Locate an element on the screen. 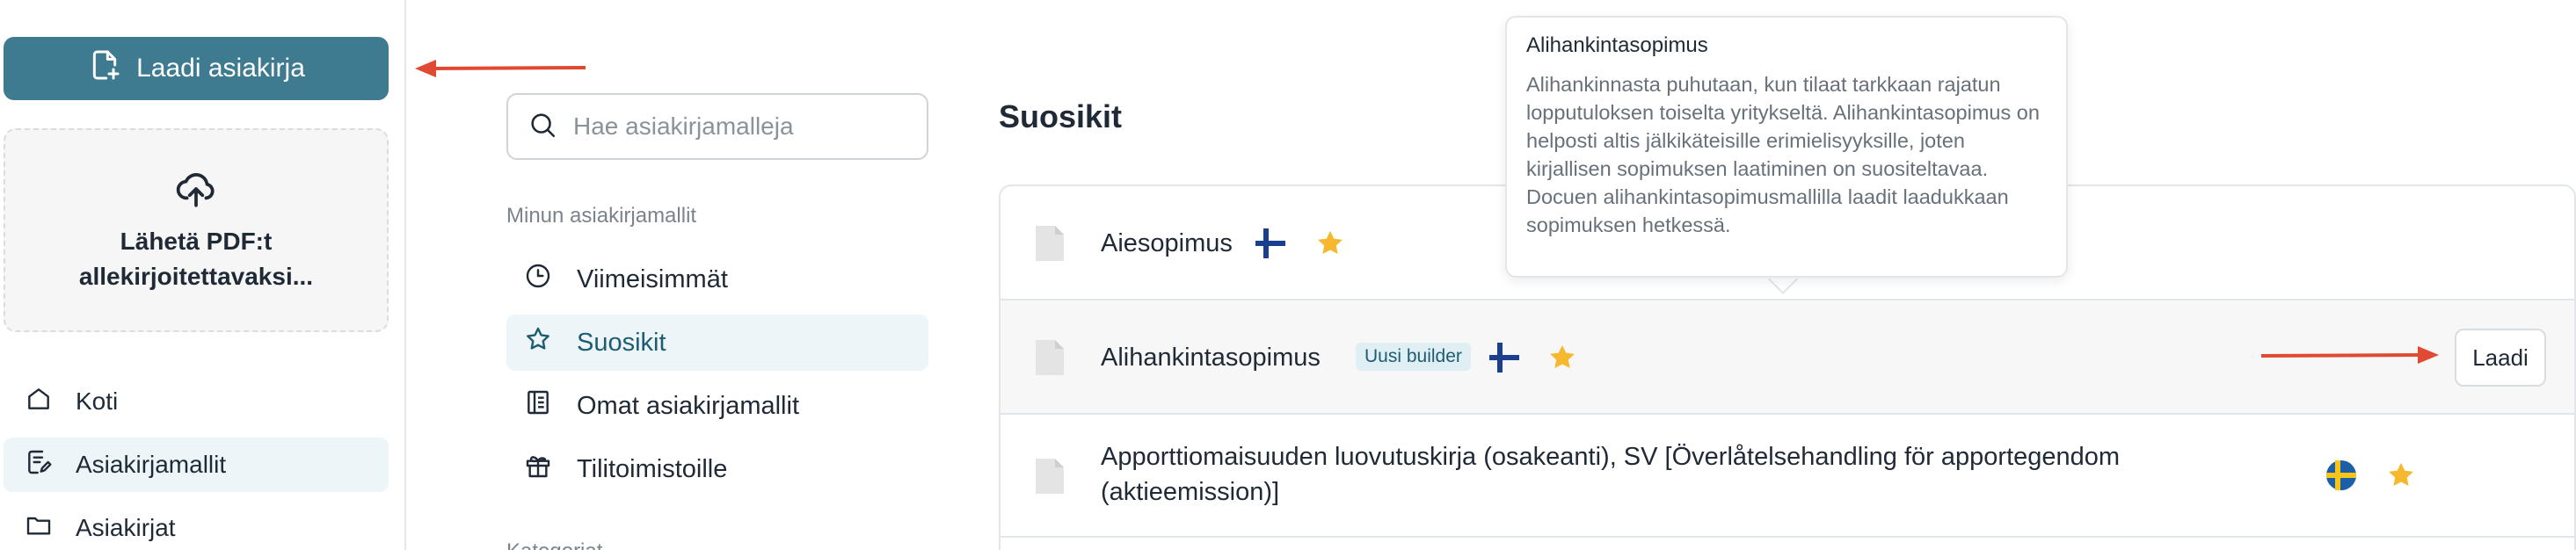  tooltip-title: Alihankintasopimus is located at coordinates (1617, 45).